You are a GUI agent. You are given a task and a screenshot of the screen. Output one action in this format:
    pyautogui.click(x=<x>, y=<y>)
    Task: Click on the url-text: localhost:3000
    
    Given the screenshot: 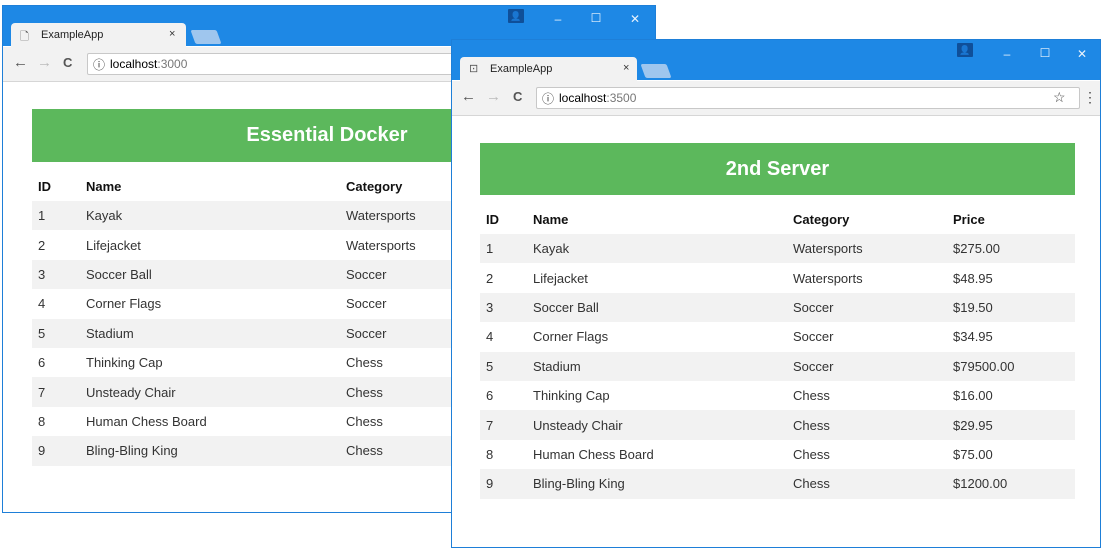 What is the action you would take?
    pyautogui.click(x=149, y=64)
    